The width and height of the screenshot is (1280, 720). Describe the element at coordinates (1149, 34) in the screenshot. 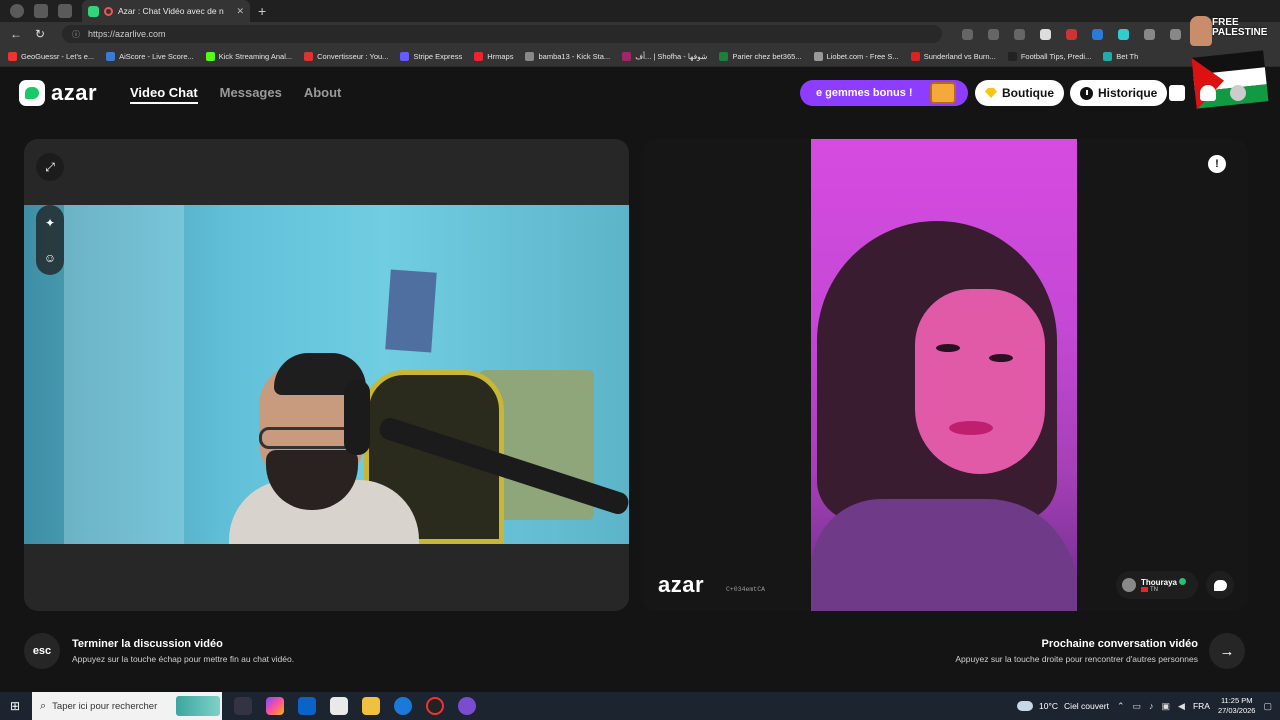

I see `extensions-icon` at that location.